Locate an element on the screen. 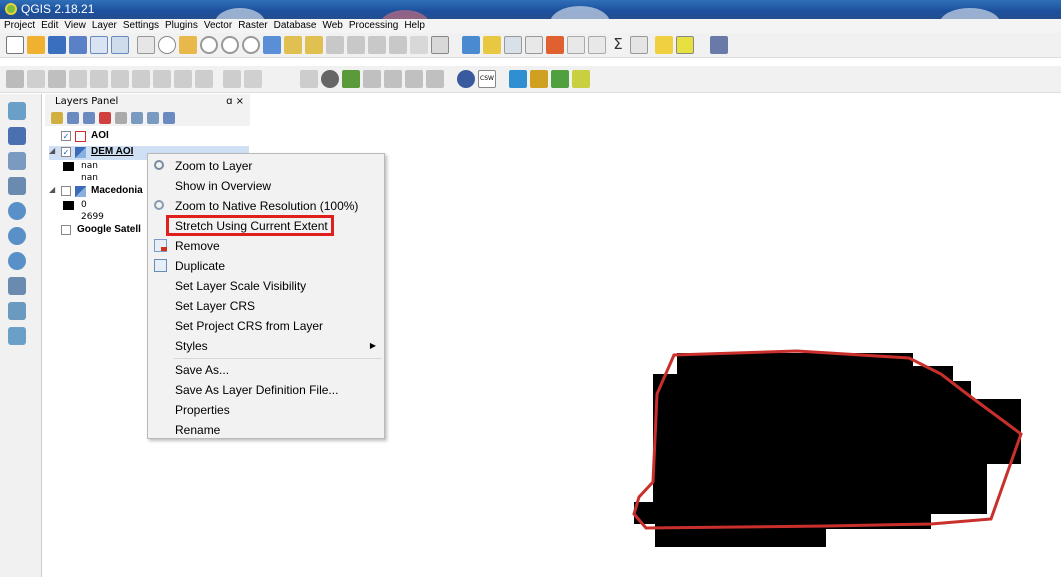 The image size is (1061, 580). help-icon is located at coordinates (719, 45).